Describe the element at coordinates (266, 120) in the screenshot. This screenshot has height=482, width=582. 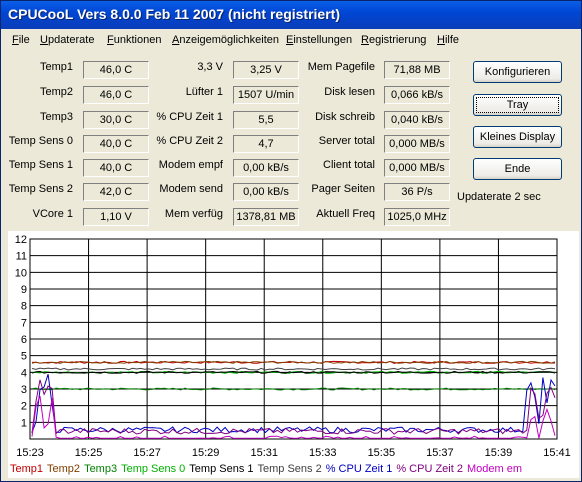
I see `cpu-zeit-1-value: 5,5` at that location.